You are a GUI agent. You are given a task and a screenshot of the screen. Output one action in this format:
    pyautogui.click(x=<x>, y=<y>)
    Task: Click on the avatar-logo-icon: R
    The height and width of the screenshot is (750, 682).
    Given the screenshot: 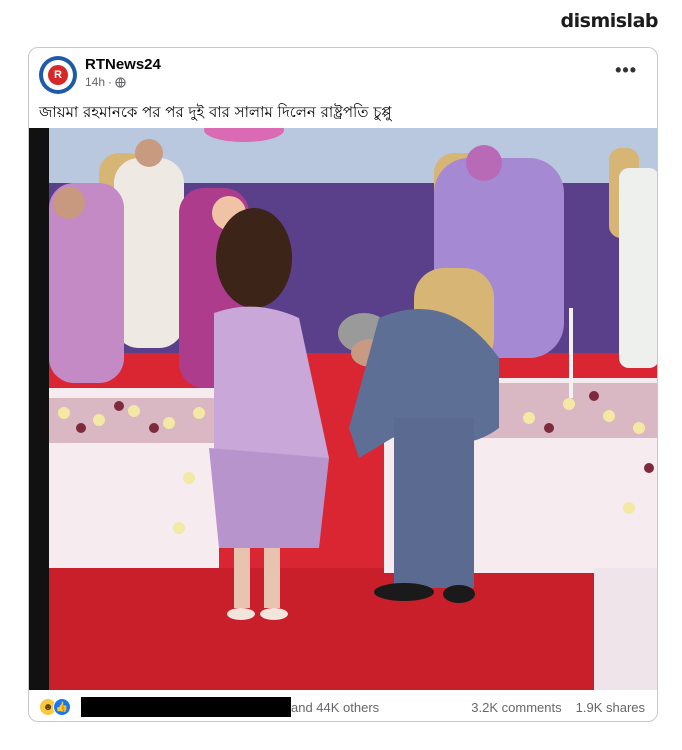 What is the action you would take?
    pyautogui.click(x=58, y=75)
    